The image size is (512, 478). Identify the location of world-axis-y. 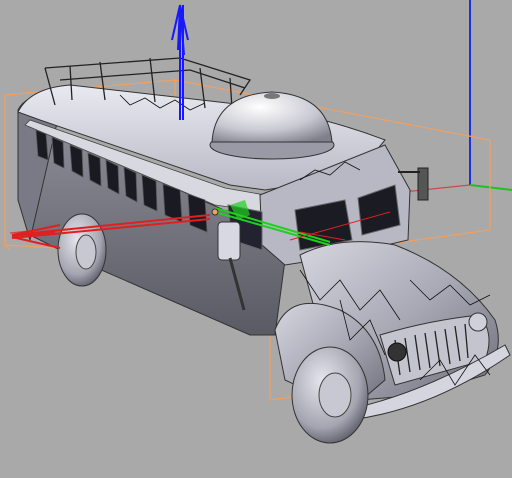
(490, 187).